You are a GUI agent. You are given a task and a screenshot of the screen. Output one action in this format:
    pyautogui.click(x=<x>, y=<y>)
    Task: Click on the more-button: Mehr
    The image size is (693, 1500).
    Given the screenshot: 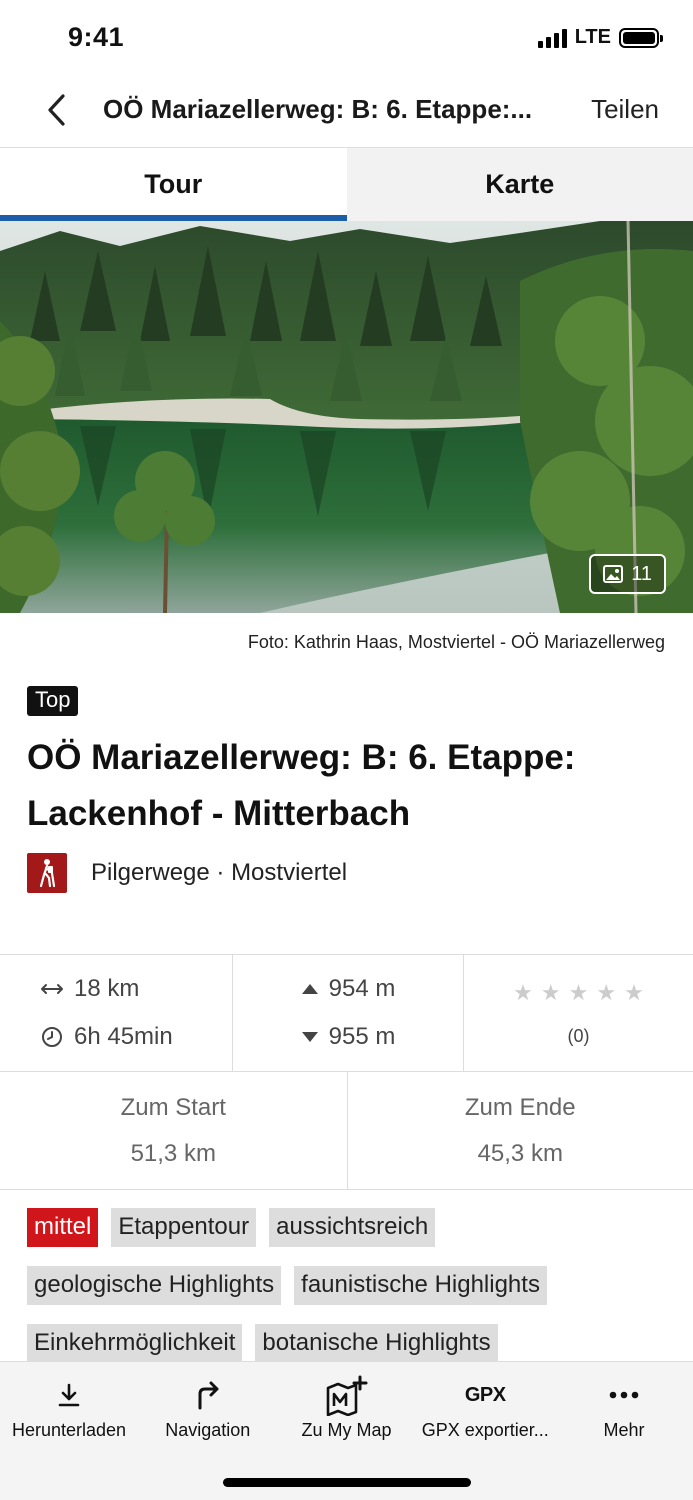 What is the action you would take?
    pyautogui.click(x=624, y=1402)
    